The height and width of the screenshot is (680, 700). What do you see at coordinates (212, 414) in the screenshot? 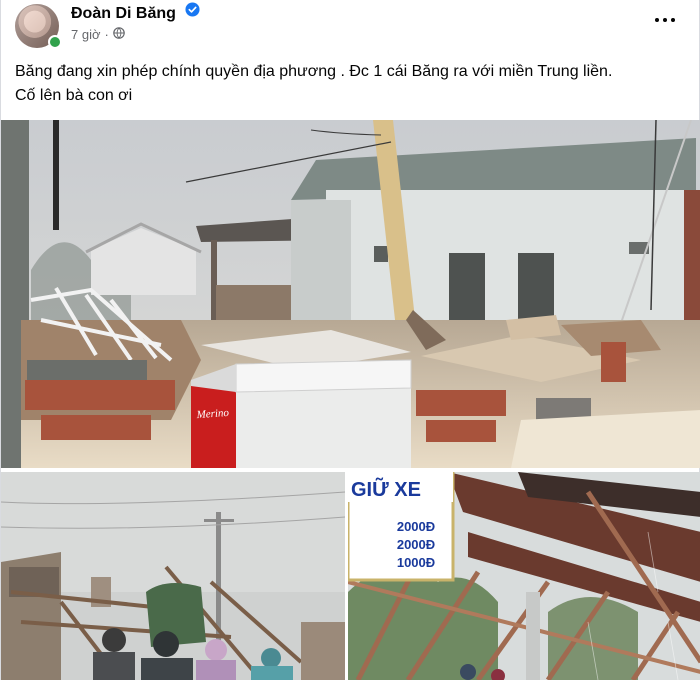
I see `fridge-brand-label: Merino` at bounding box center [212, 414].